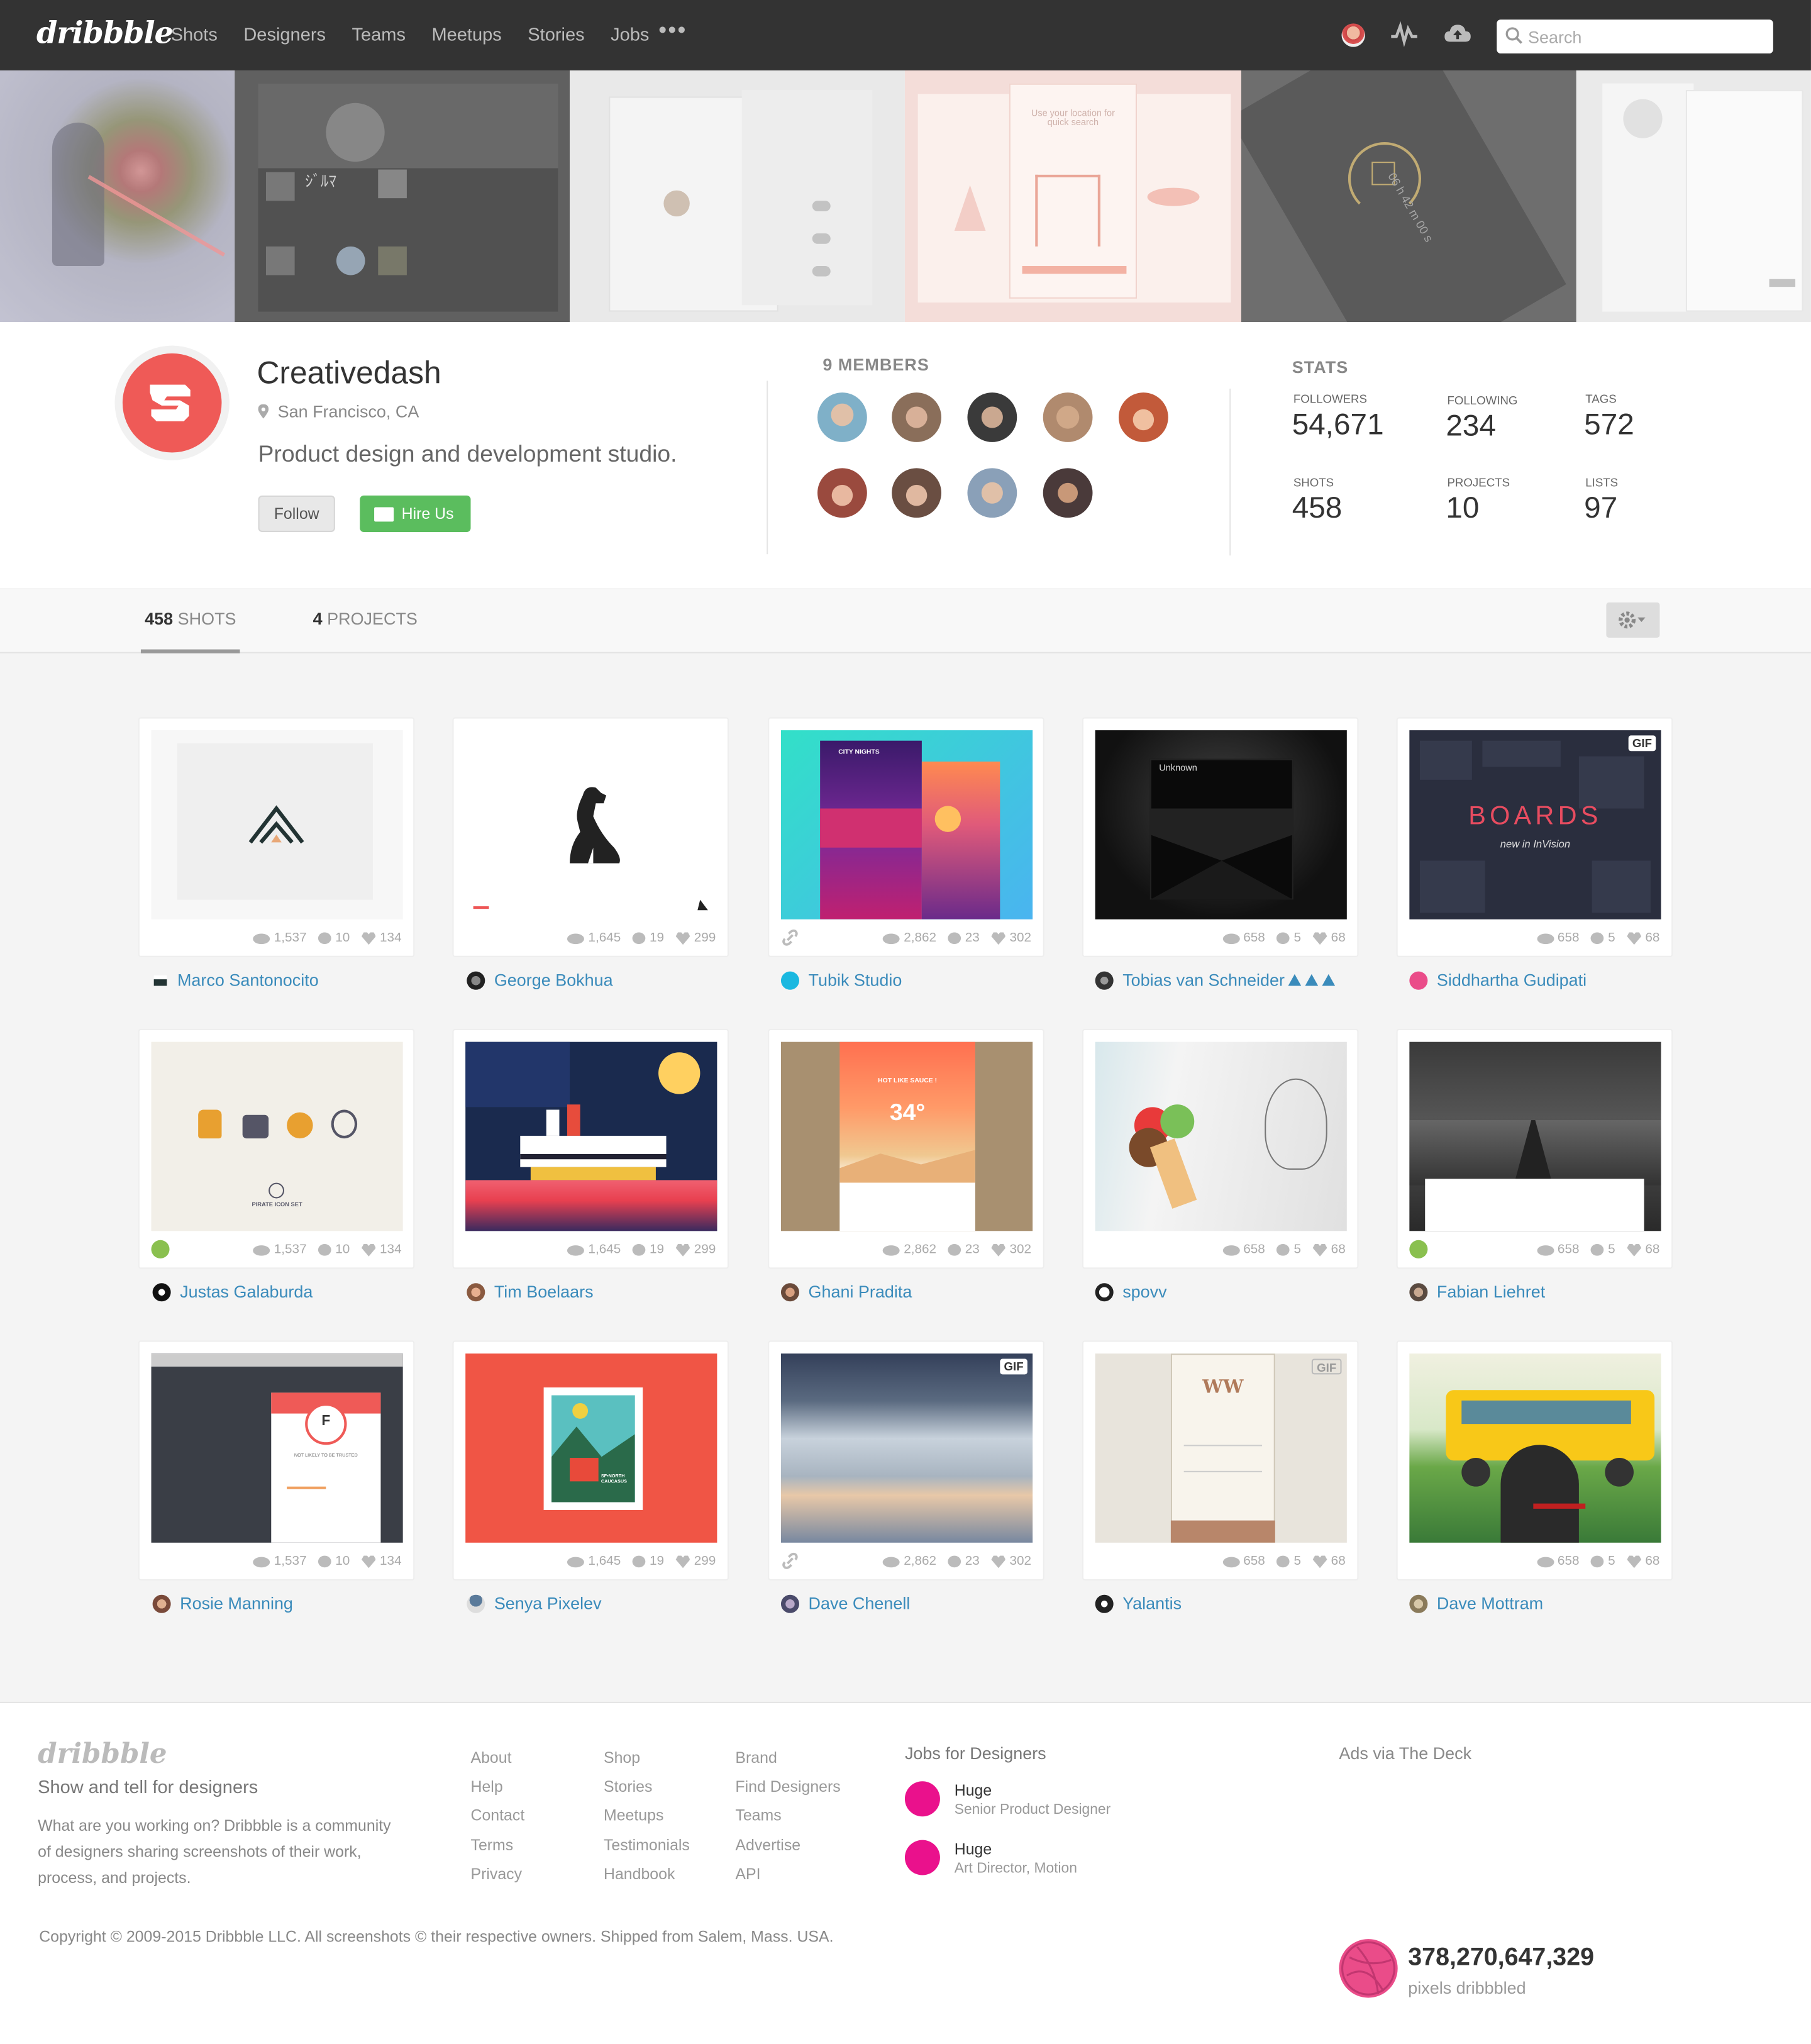  Describe the element at coordinates (105, 34) in the screenshot. I see `dribbble-logo: dribbble` at that location.